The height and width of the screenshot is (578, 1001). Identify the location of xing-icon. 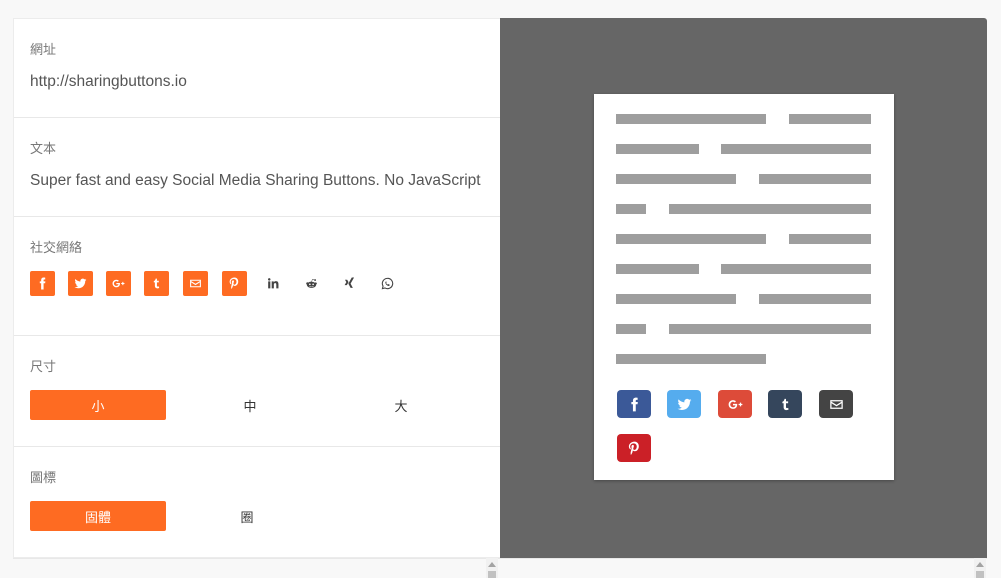
(349, 283).